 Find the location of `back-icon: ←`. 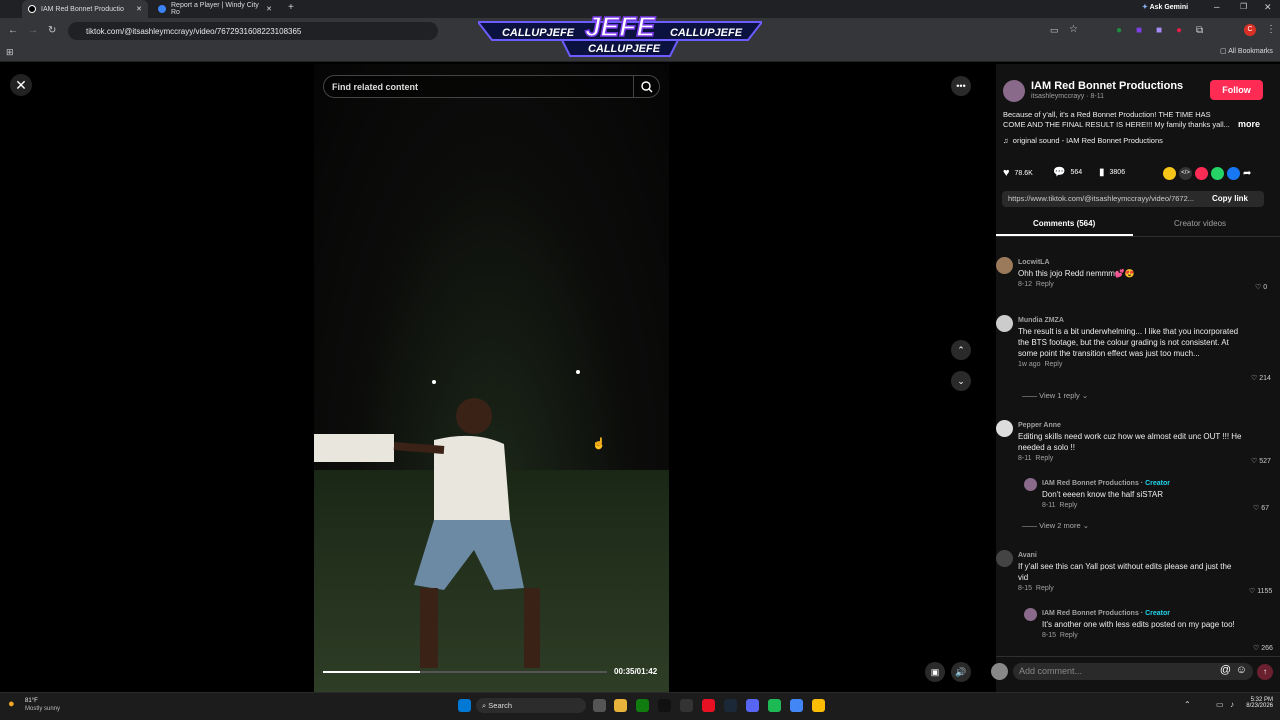

back-icon: ← is located at coordinates (13, 31).